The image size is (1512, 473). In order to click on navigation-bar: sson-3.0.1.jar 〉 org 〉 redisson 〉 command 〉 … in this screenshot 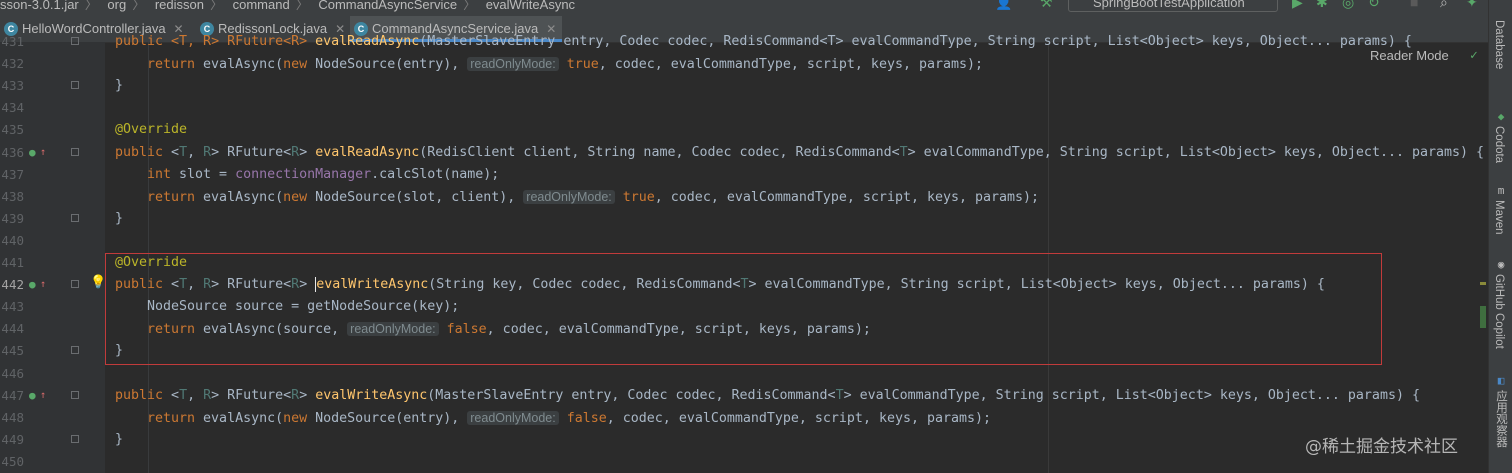, I will do `click(744, 8)`.